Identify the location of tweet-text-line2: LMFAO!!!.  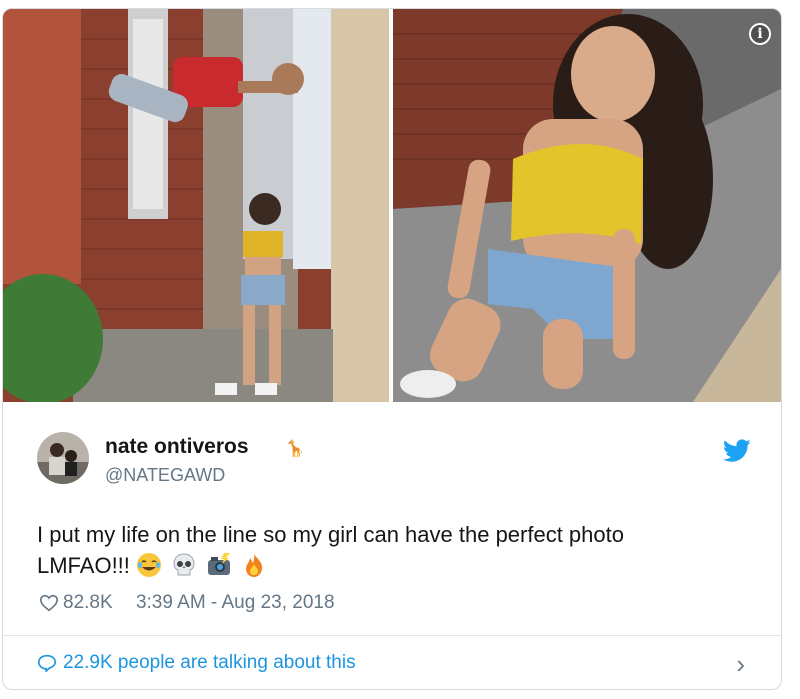
(83, 565).